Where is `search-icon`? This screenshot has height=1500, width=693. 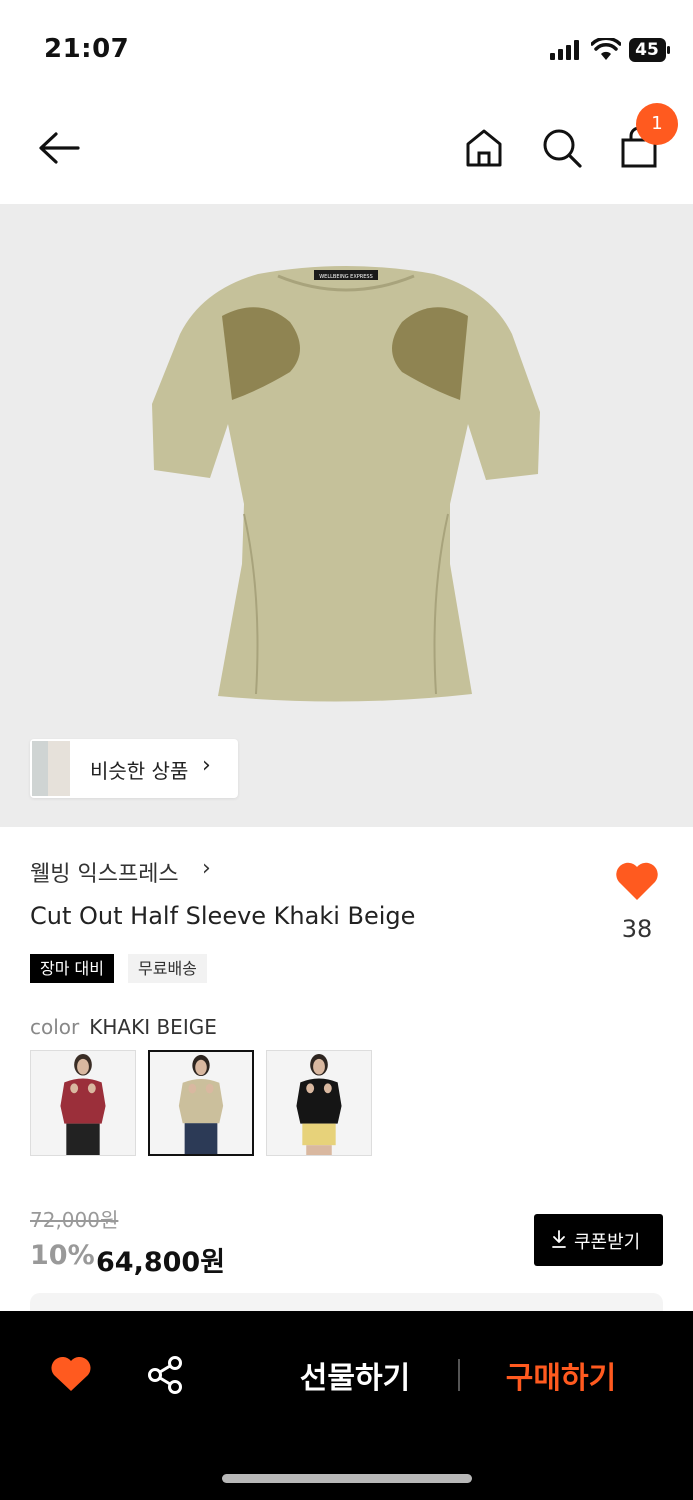 search-icon is located at coordinates (562, 148).